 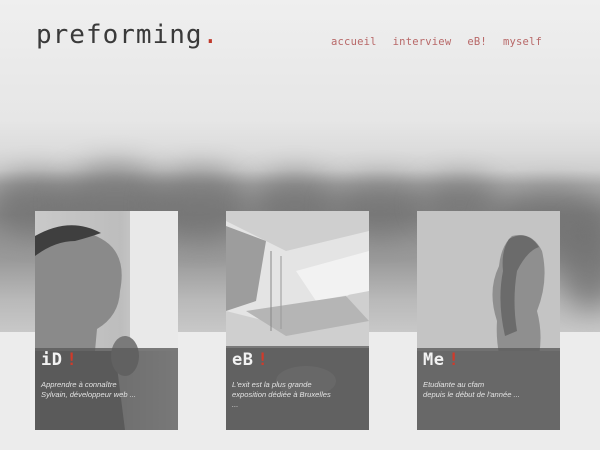 What do you see at coordinates (52, 360) in the screenshot?
I see `card-title-text: iD` at bounding box center [52, 360].